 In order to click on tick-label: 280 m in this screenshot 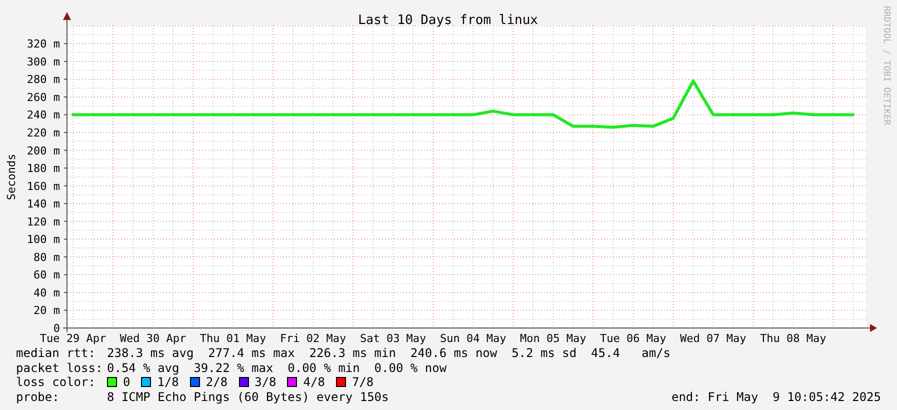, I will do `click(43, 79)`.